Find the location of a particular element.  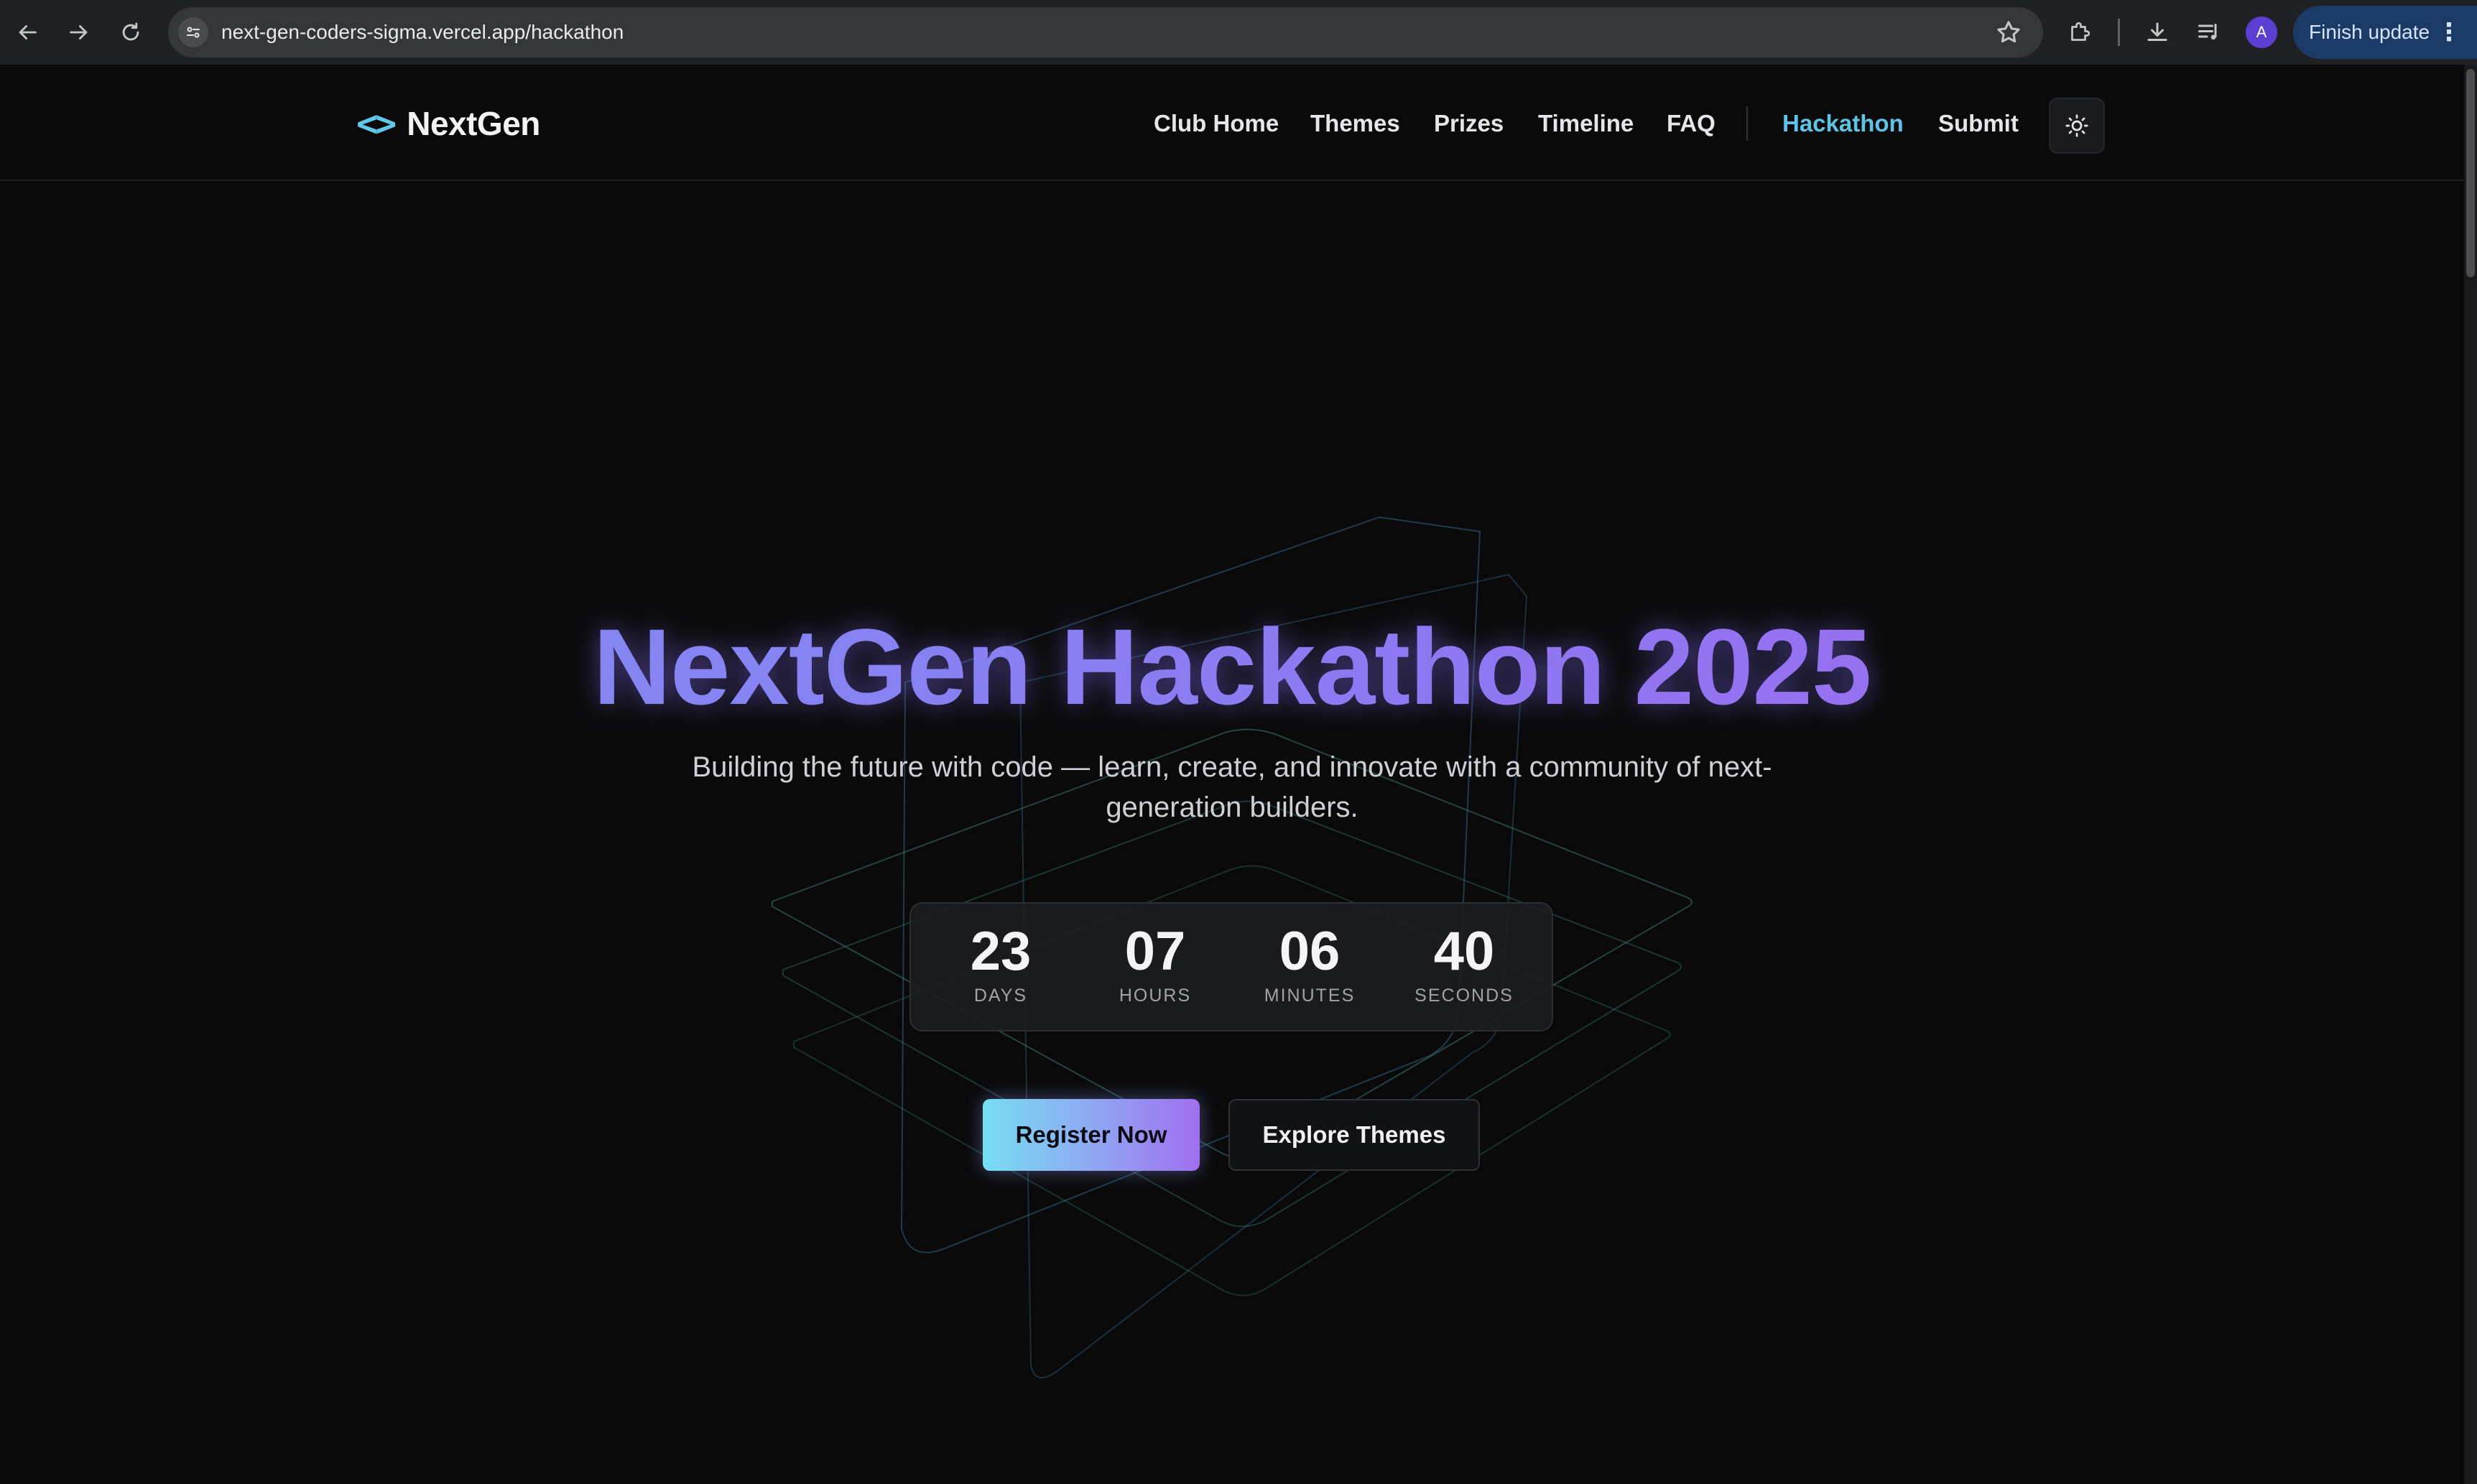

site-logo: <> NextGen is located at coordinates (448, 123).